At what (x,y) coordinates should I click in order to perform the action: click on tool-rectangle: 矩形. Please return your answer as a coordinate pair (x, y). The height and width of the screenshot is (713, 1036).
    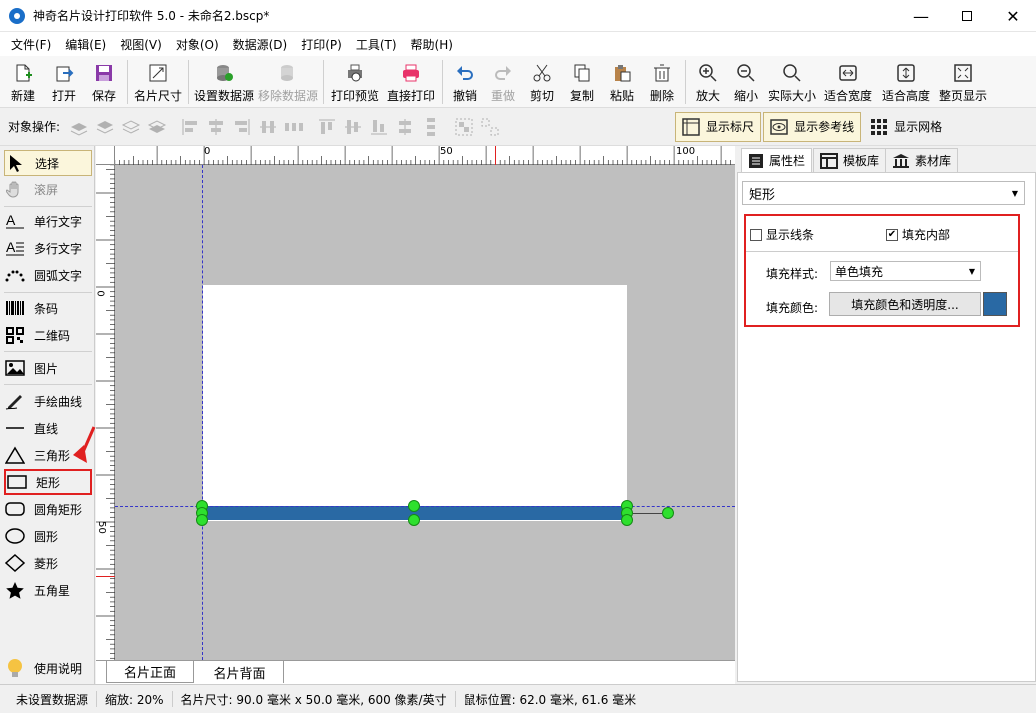
    Looking at the image, I should click on (48, 482).